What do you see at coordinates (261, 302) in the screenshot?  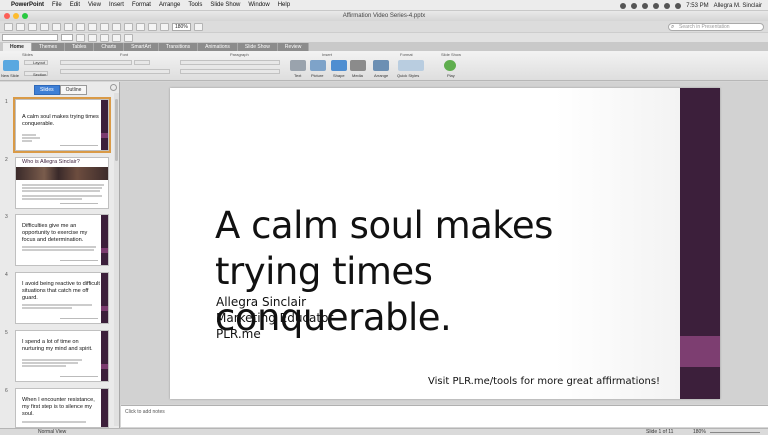 I see `slide-author: Allegra Sinclair` at bounding box center [261, 302].